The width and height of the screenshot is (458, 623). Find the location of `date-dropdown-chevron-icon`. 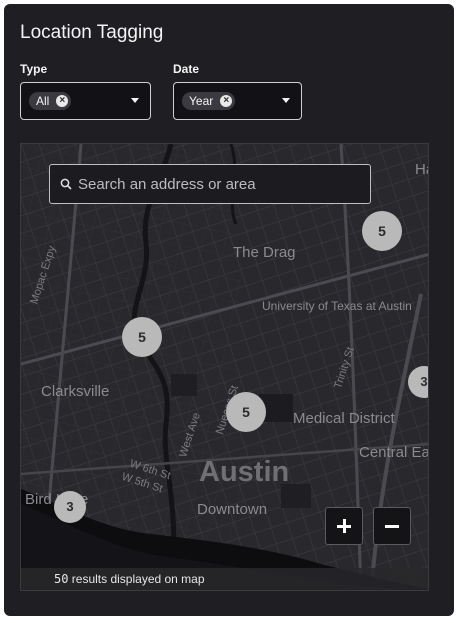

date-dropdown-chevron-icon is located at coordinates (286, 100).